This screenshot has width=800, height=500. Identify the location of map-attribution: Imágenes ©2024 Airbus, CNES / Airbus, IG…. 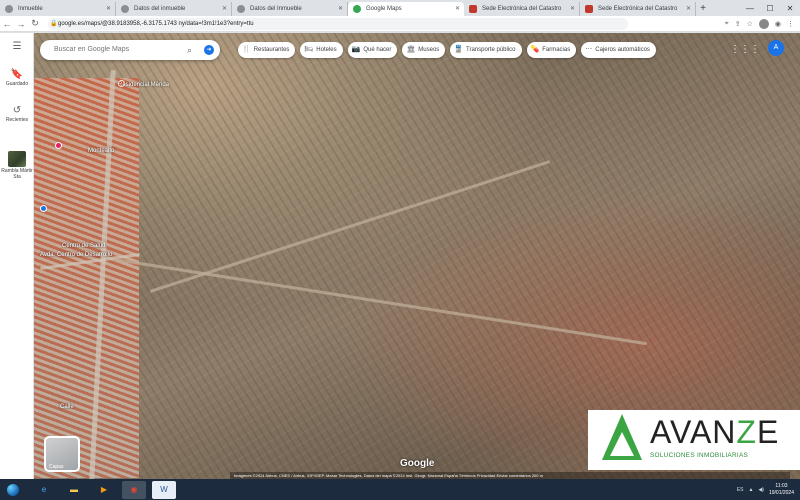
(510, 475).